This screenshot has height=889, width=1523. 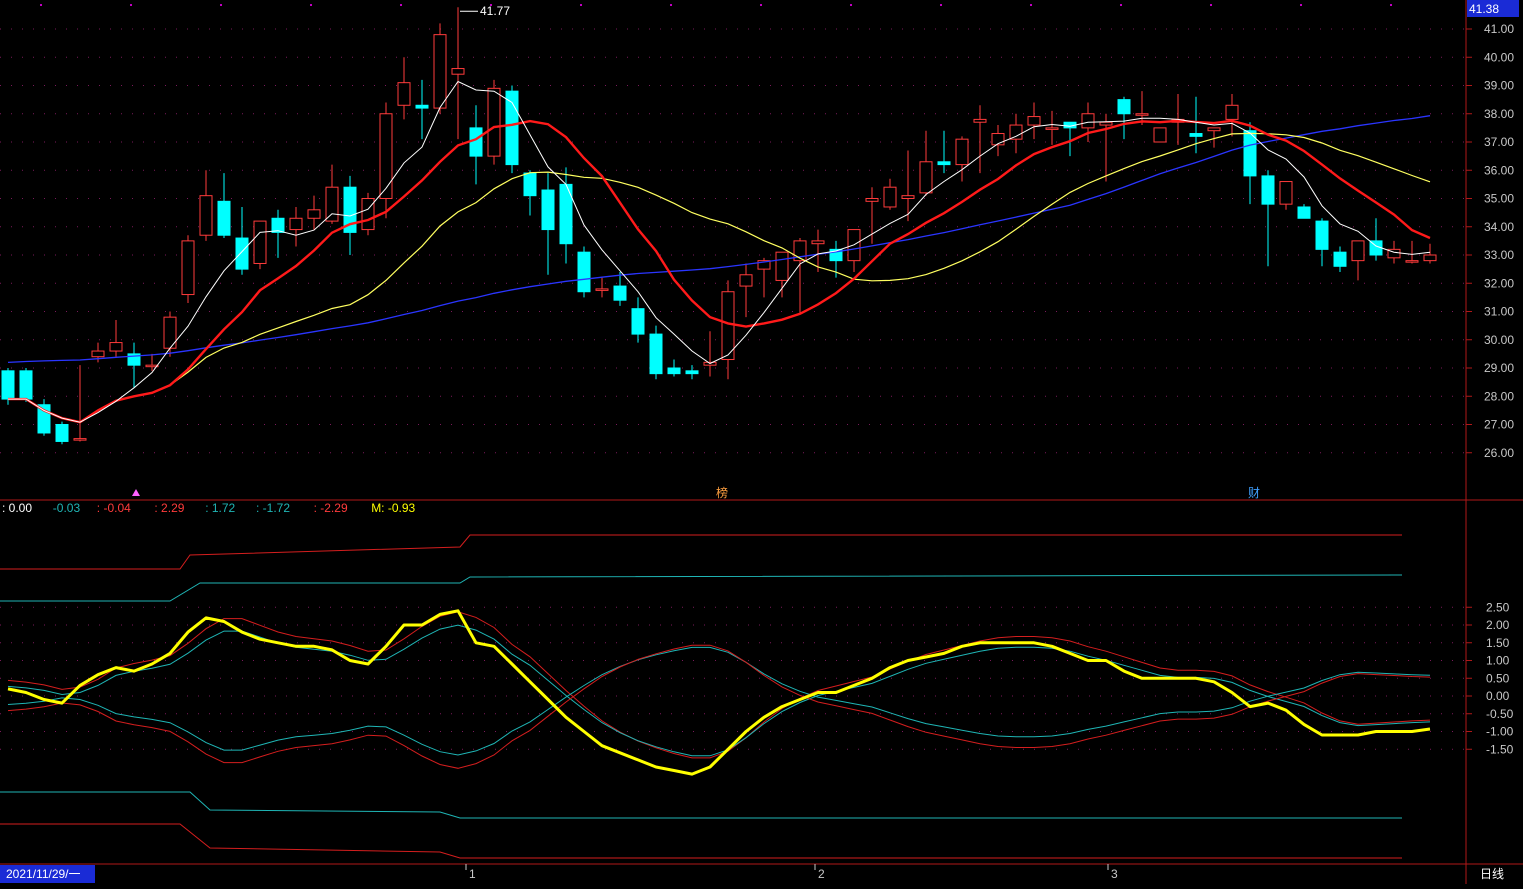 What do you see at coordinates (1499, 368) in the screenshot?
I see `price-tick-label: 29.00` at bounding box center [1499, 368].